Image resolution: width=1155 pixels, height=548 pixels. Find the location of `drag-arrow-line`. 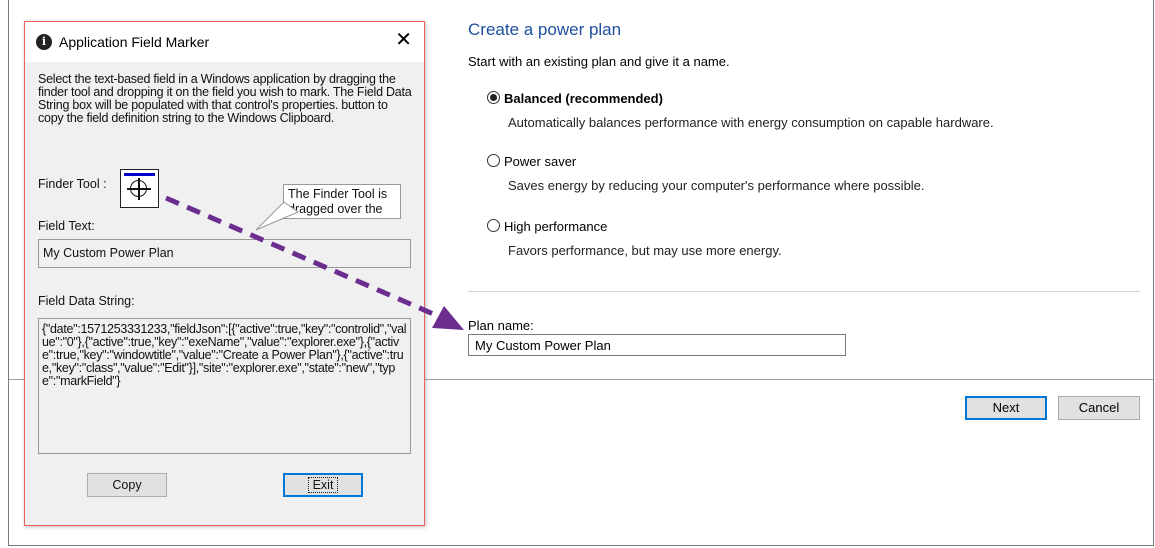

drag-arrow-line is located at coordinates (302, 257).